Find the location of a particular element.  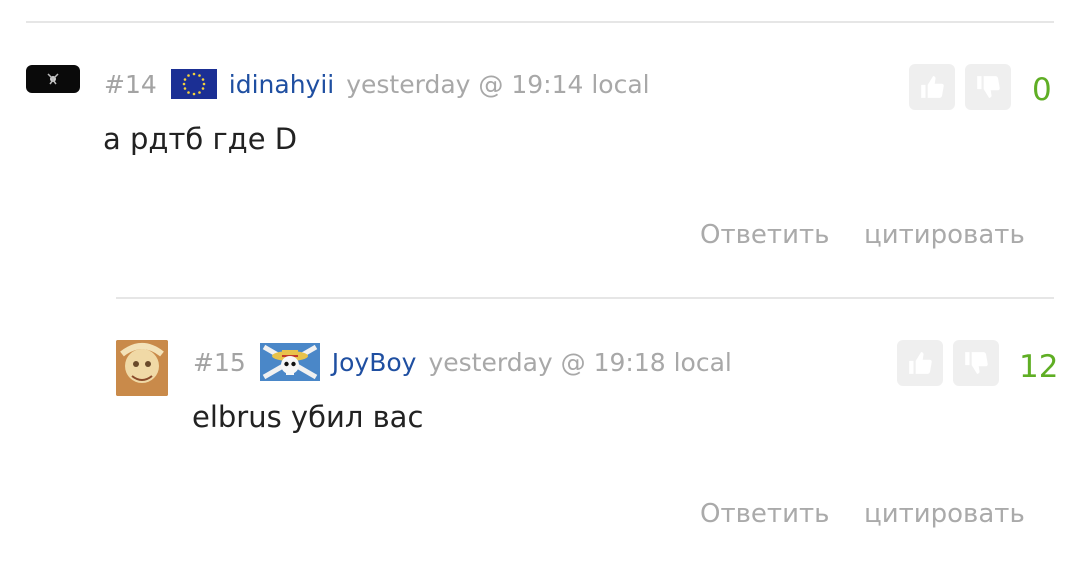

eu-flag-icon is located at coordinates (193, 84).